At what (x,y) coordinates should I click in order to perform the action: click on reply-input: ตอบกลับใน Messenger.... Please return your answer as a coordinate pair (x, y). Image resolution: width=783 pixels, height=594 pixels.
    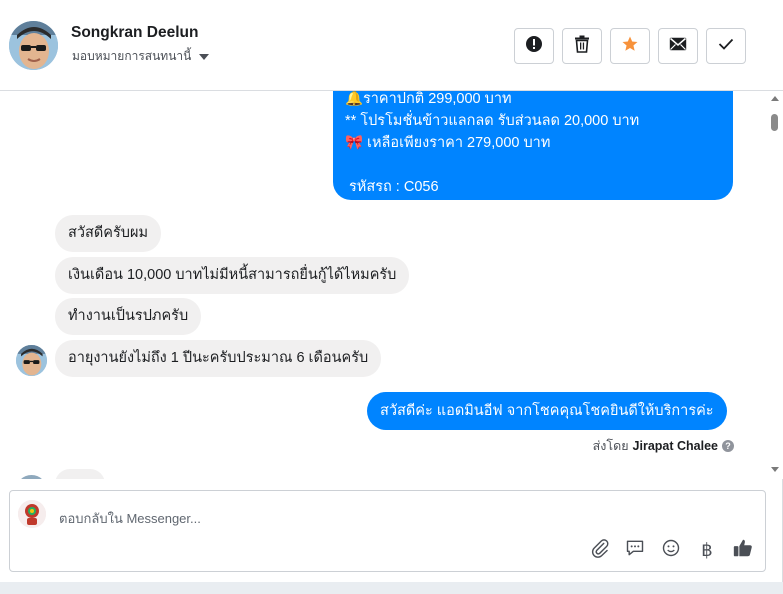
    Looking at the image, I should click on (130, 518).